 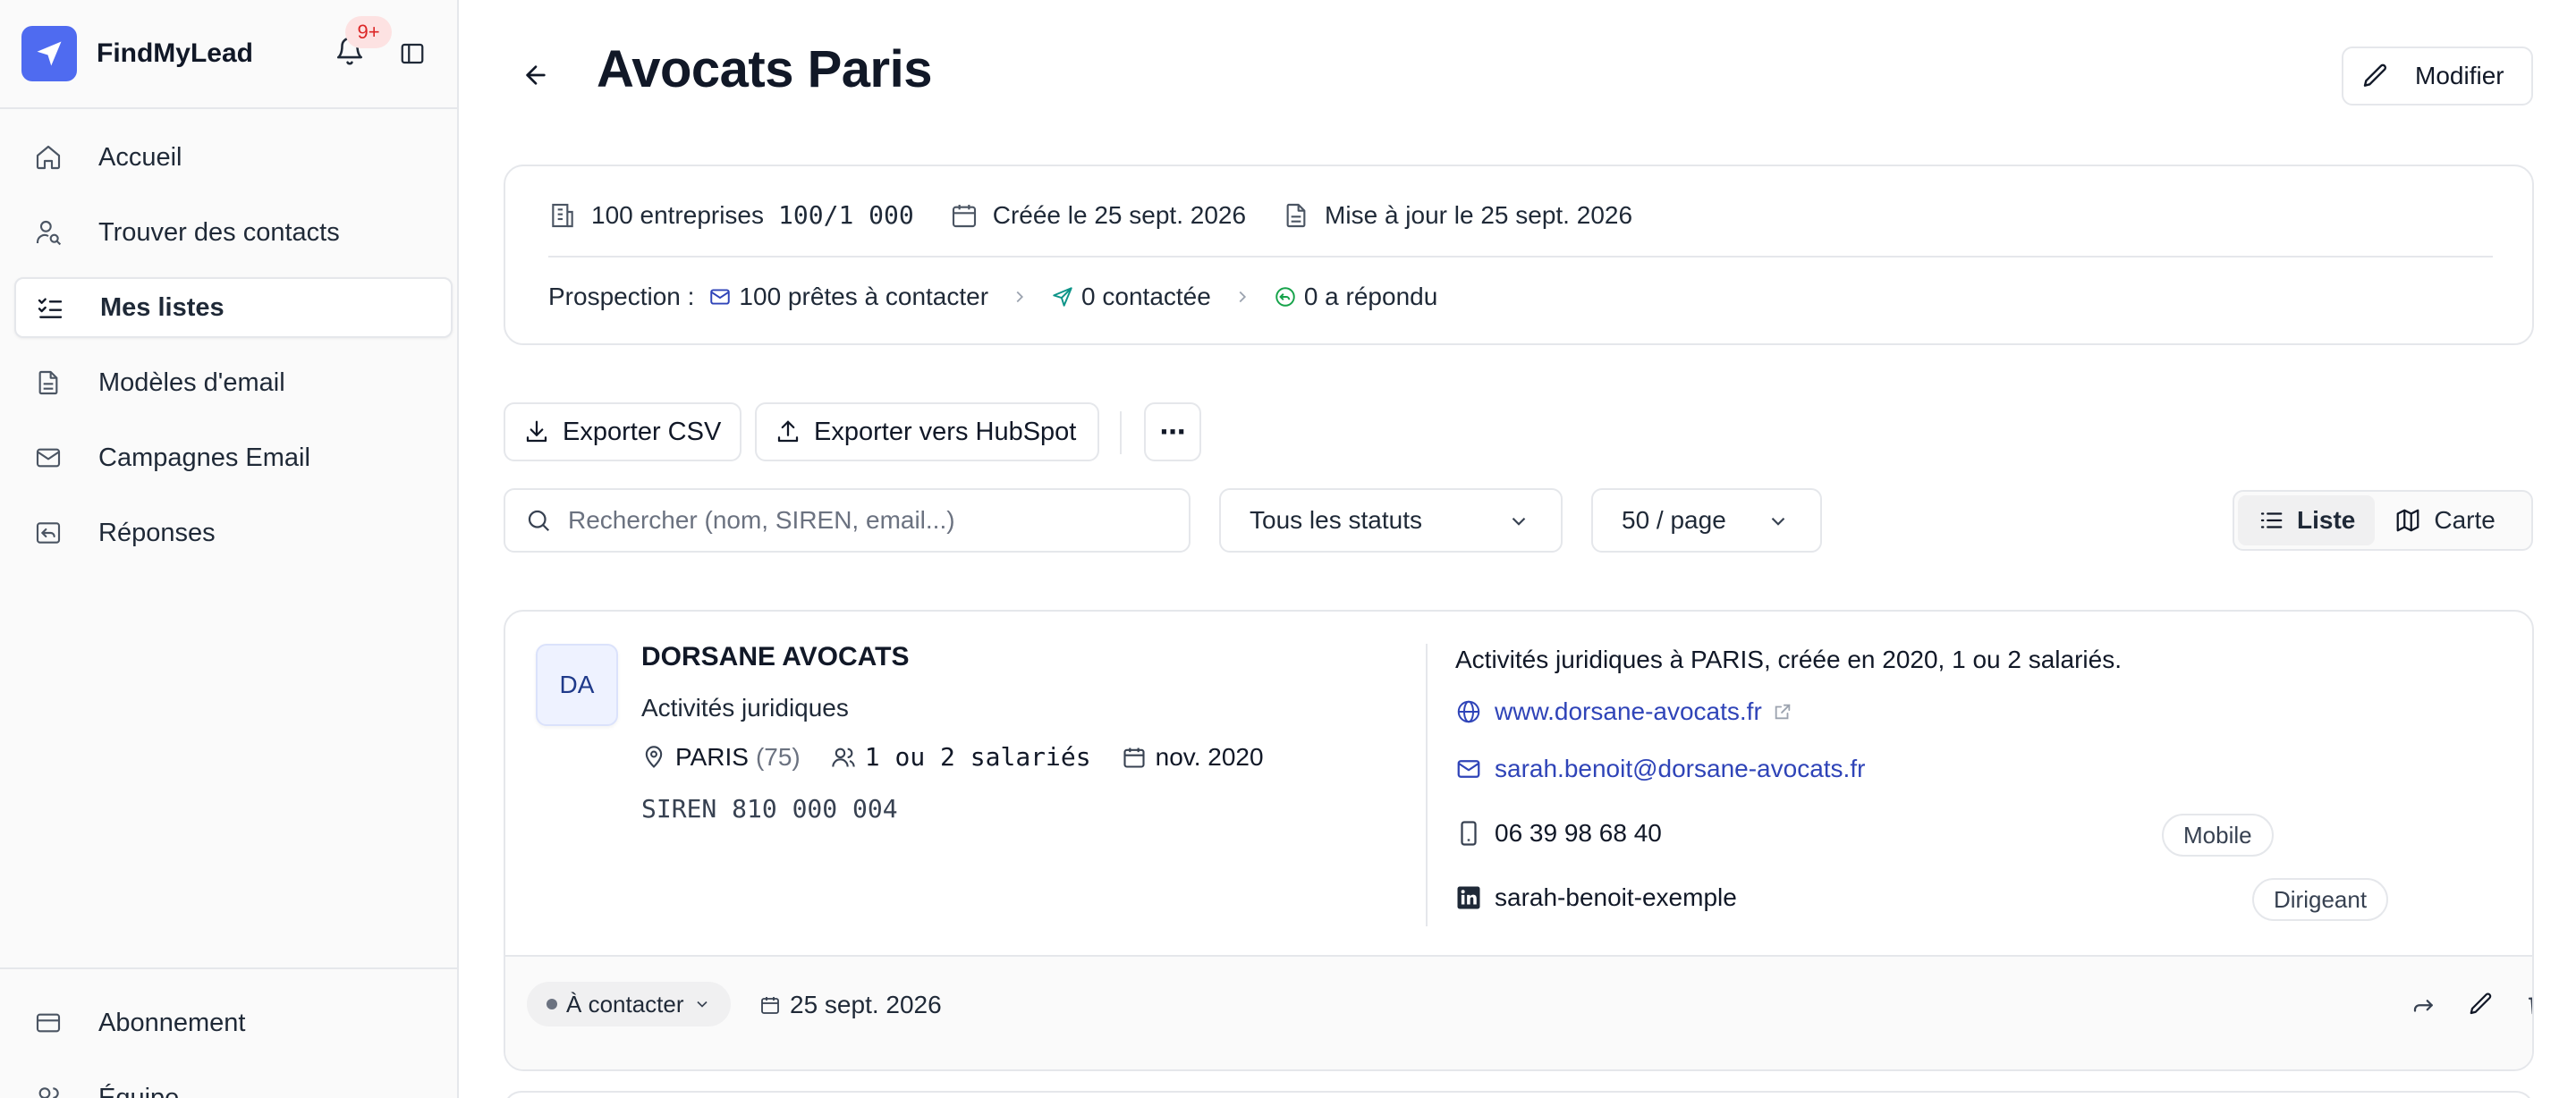 What do you see at coordinates (778, 756) in the screenshot?
I see `company-department: (75)` at bounding box center [778, 756].